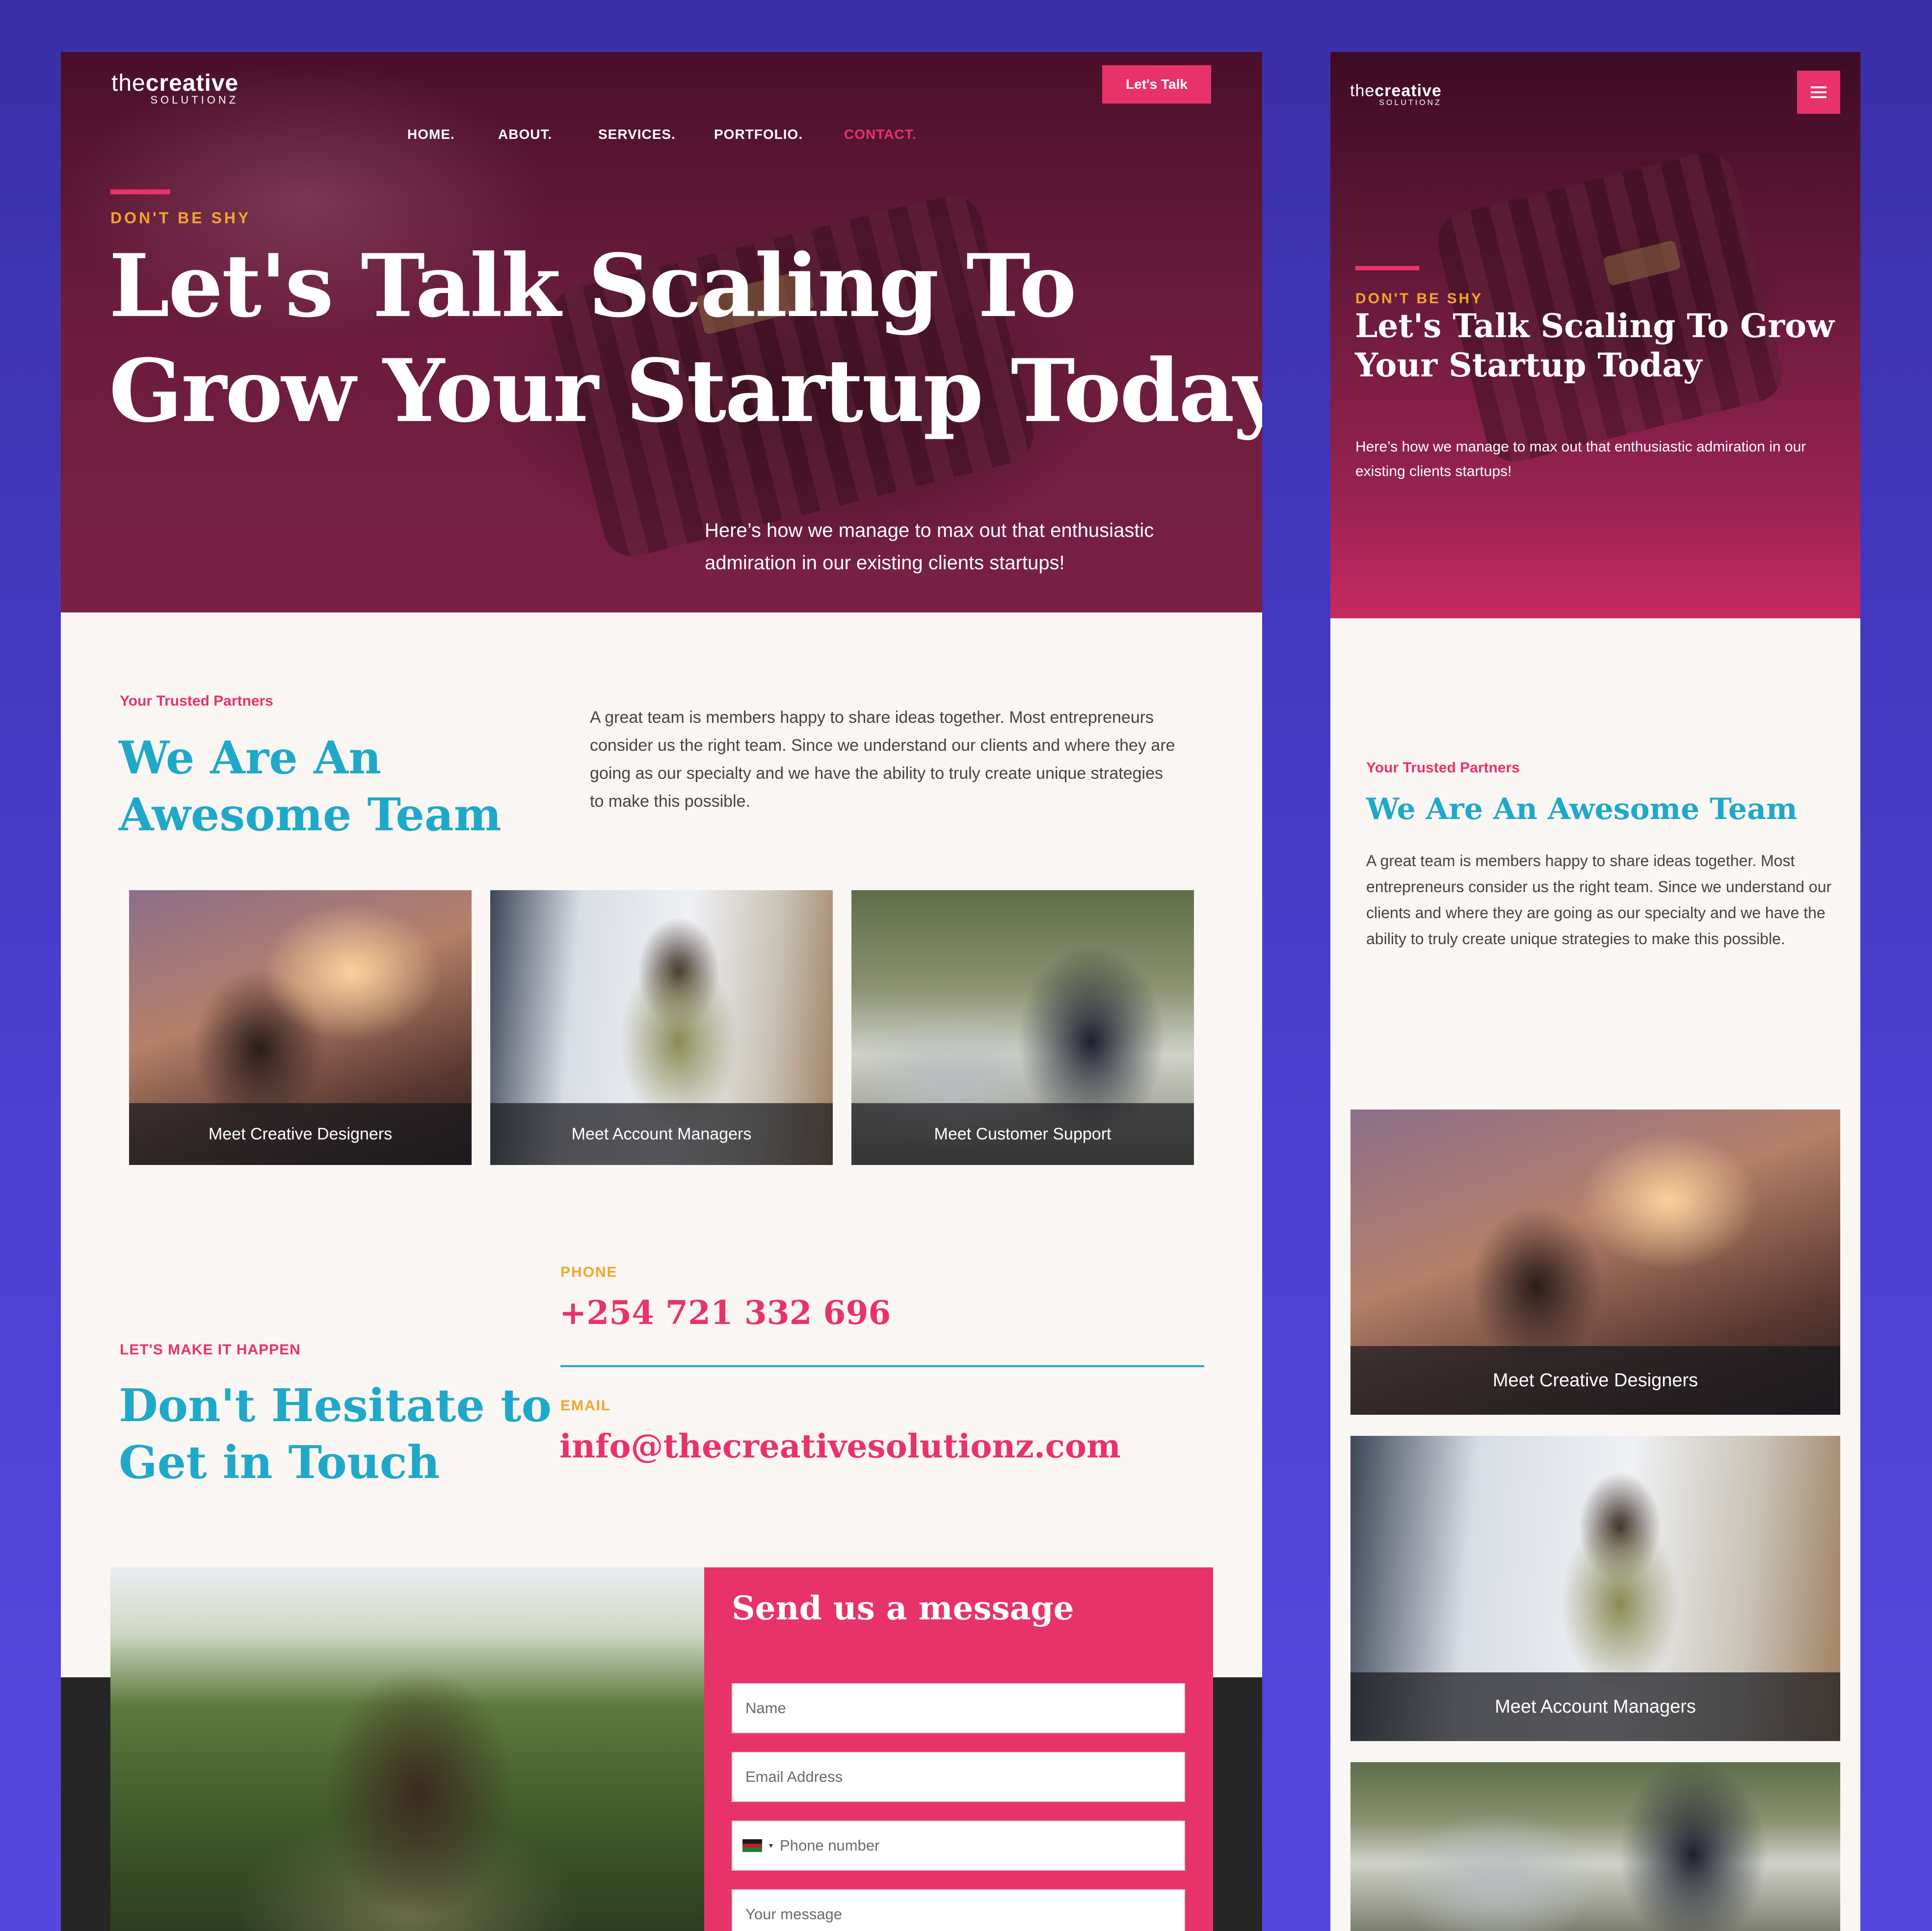 Image resolution: width=1932 pixels, height=1931 pixels. What do you see at coordinates (958, 1749) in the screenshot?
I see `contact-form: Send us a message ▾` at bounding box center [958, 1749].